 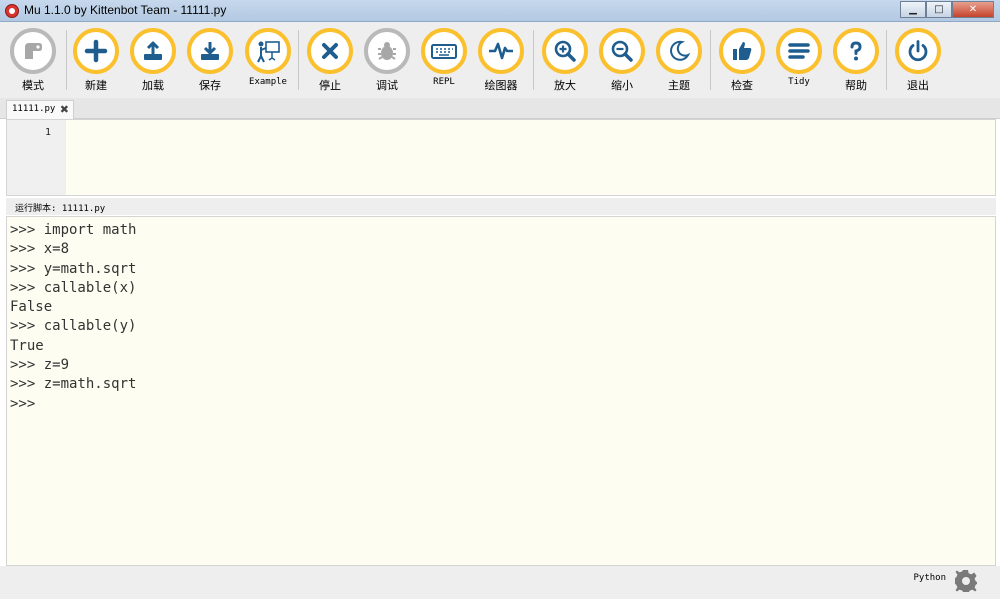 I want to click on mode-button: 模式, so click(x=33, y=60).